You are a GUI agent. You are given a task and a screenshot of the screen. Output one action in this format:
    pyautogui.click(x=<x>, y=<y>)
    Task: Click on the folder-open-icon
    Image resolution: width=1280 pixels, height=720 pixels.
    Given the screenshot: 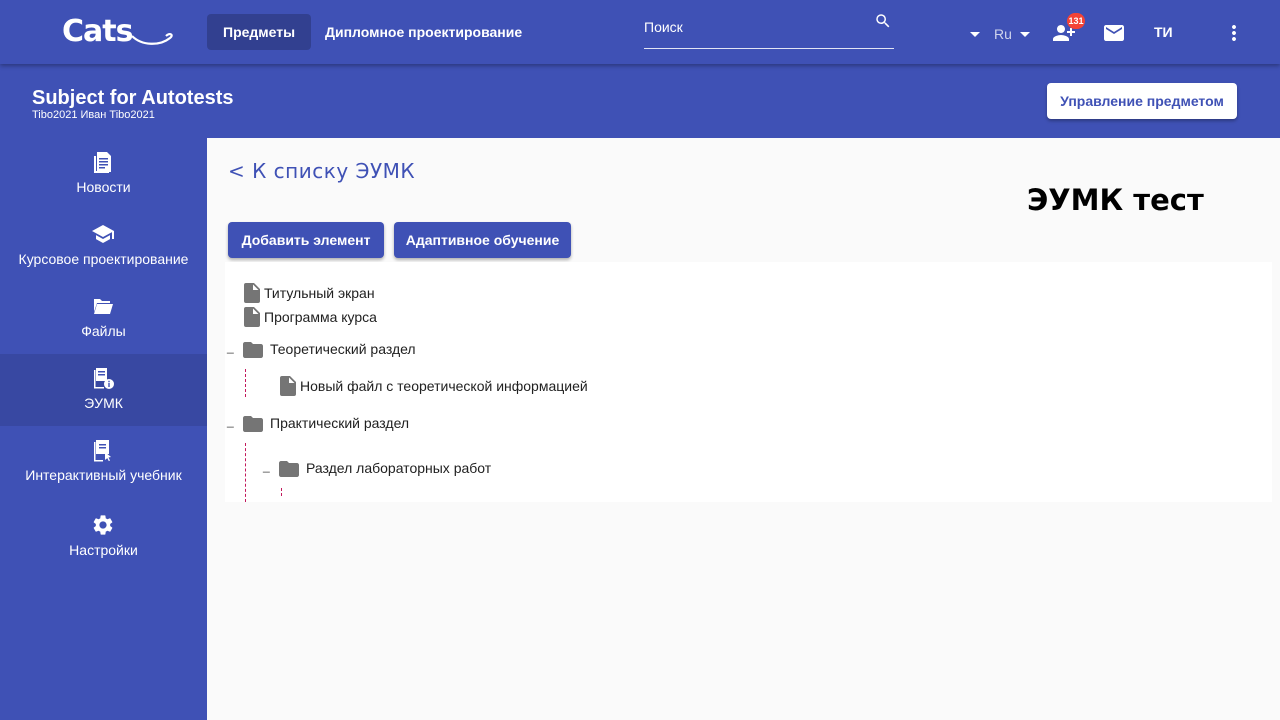 What is the action you would take?
    pyautogui.click(x=103, y=306)
    